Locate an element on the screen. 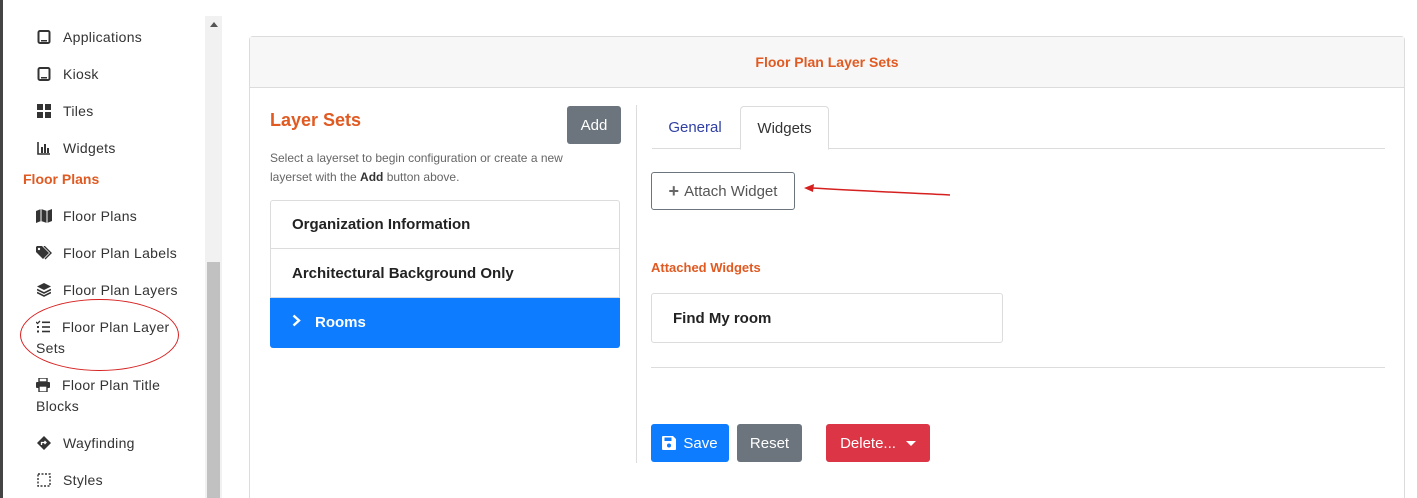 The image size is (1417, 498). tabs: General Widgets is located at coordinates (1018, 128).